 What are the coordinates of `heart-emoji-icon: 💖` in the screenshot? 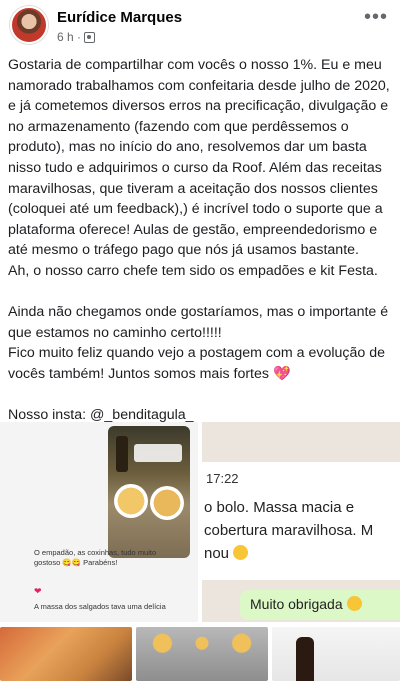 It's located at (281, 373).